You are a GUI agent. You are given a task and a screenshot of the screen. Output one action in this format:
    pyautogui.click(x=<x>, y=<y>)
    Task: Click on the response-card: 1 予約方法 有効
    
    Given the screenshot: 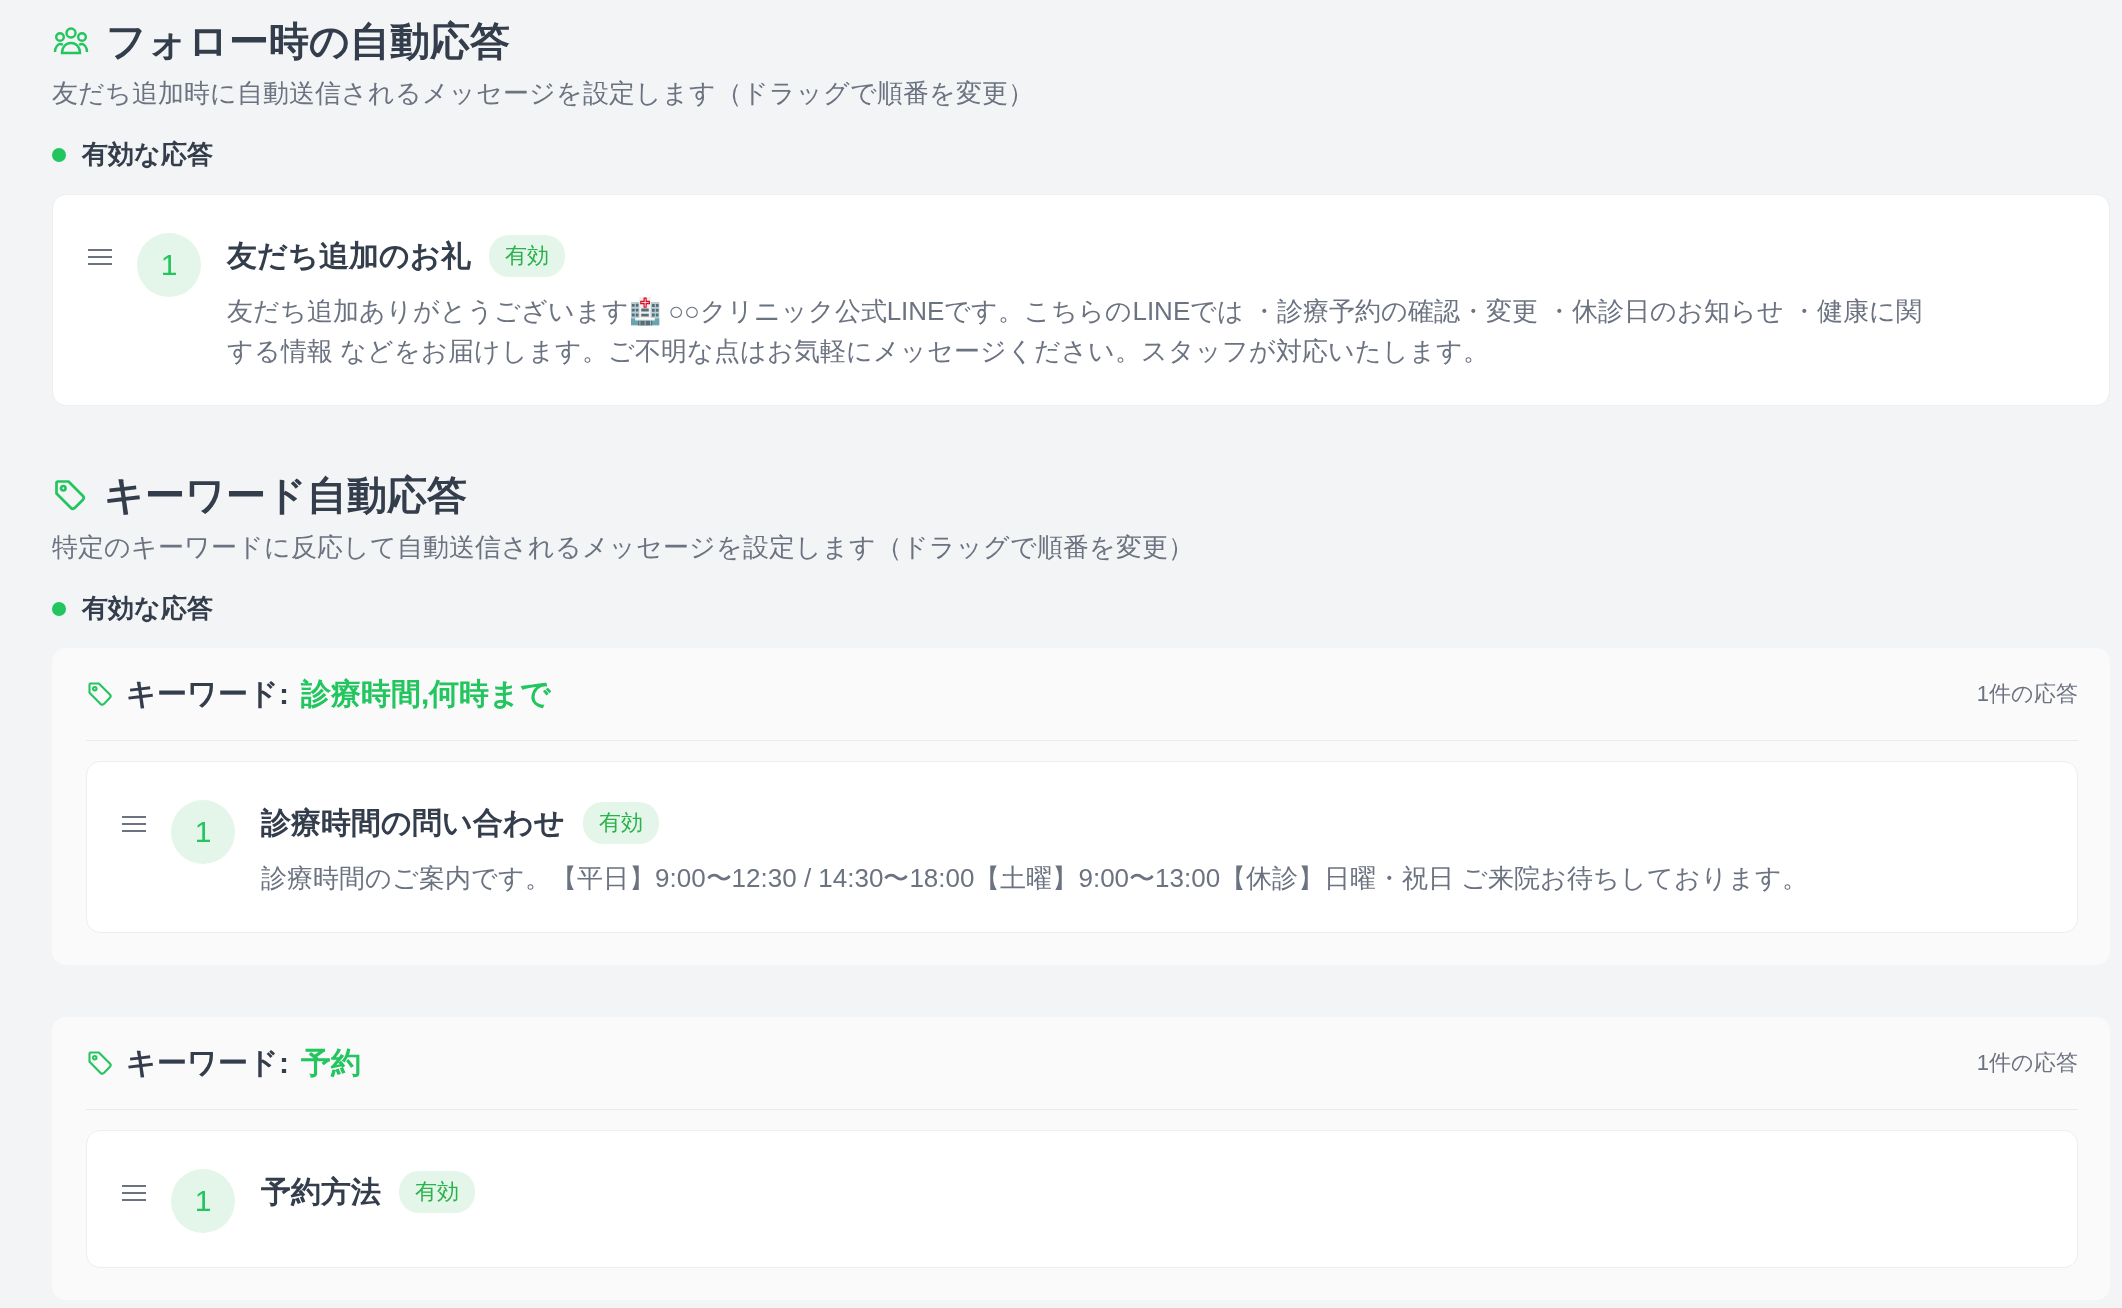 What is the action you would take?
    pyautogui.click(x=1082, y=1199)
    